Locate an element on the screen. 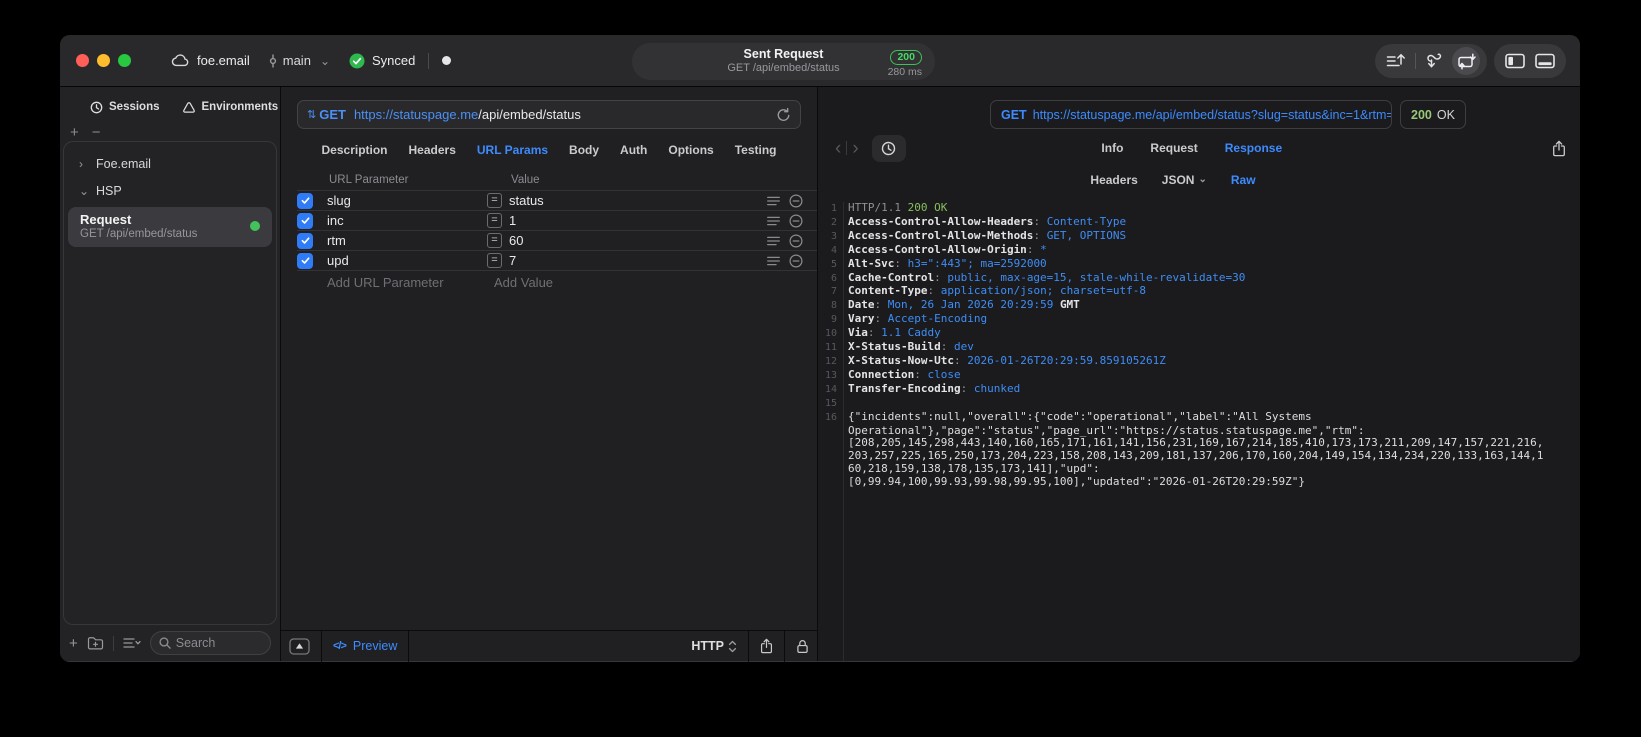 This screenshot has height=737, width=1641. request-editor-tab: URL Params is located at coordinates (512, 150).